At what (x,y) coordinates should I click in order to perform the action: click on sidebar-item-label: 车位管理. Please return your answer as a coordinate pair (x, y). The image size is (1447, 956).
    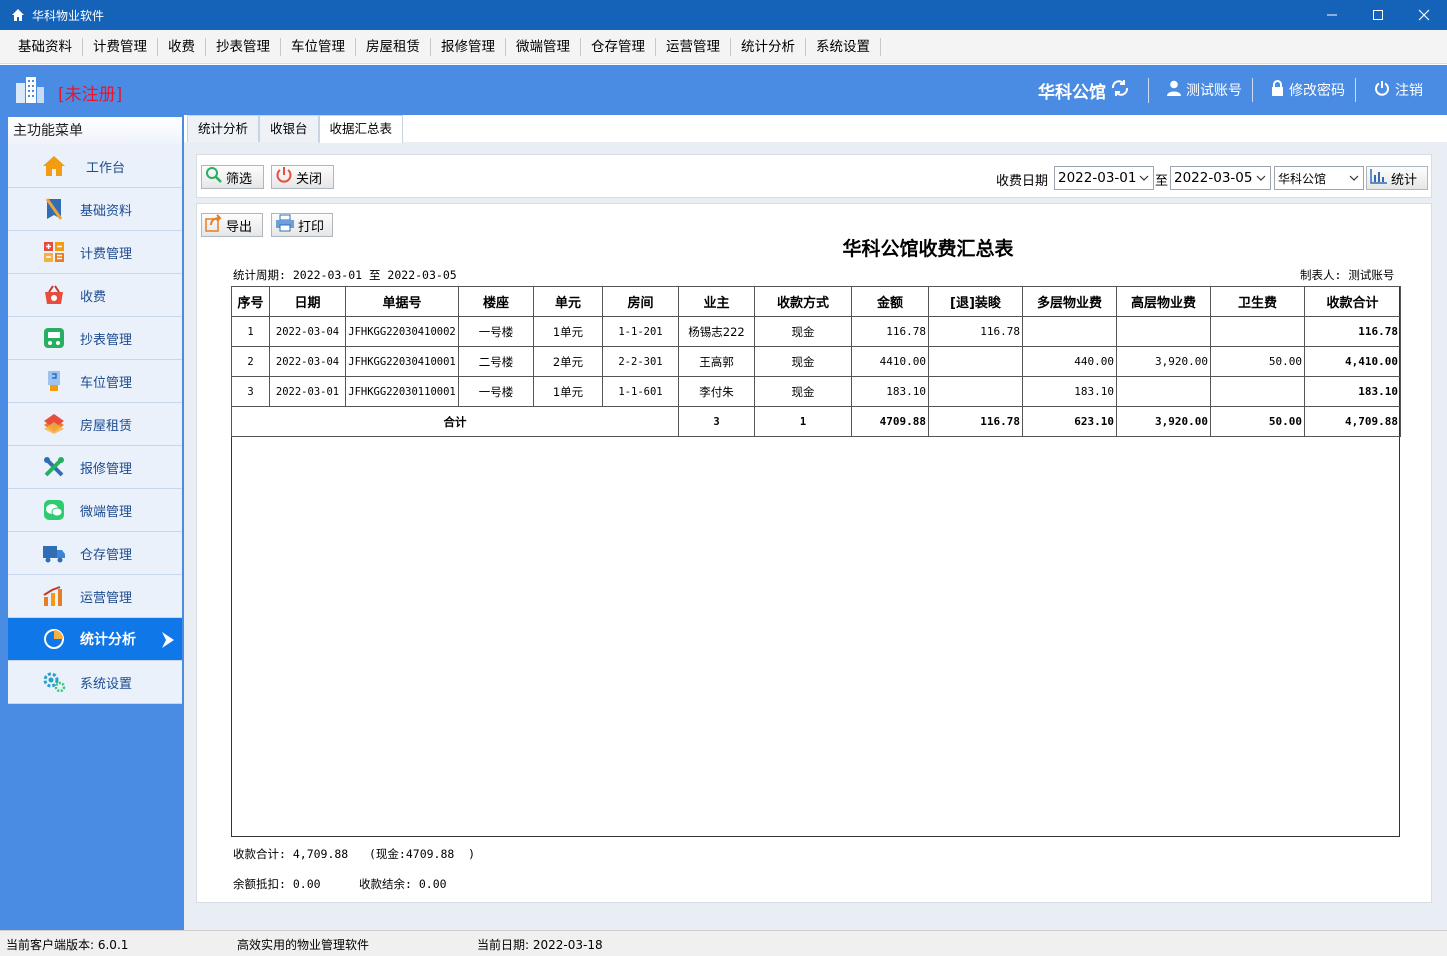
    Looking at the image, I should click on (106, 383).